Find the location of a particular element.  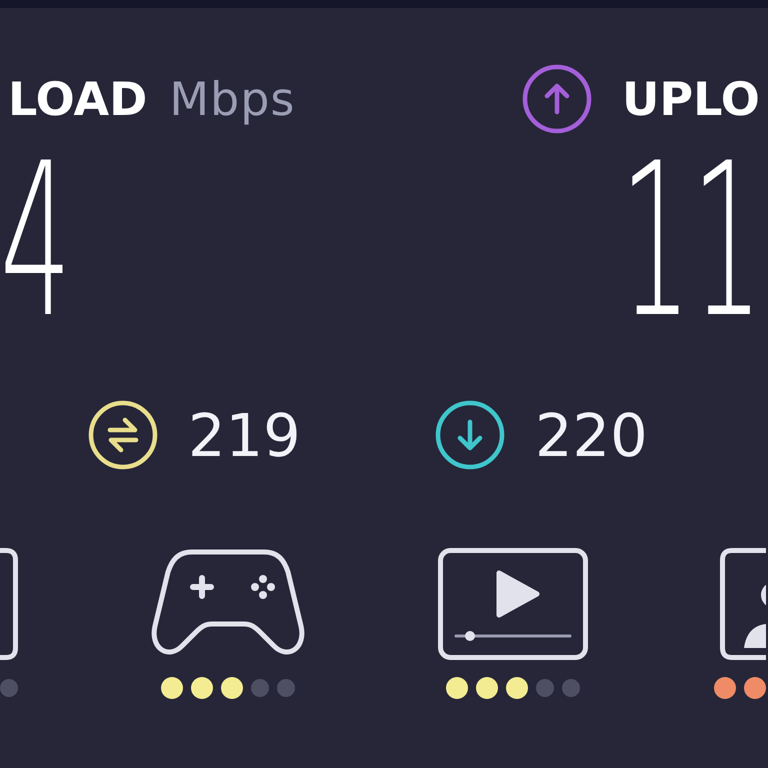

speed-value: 11 is located at coordinates (691, 241).